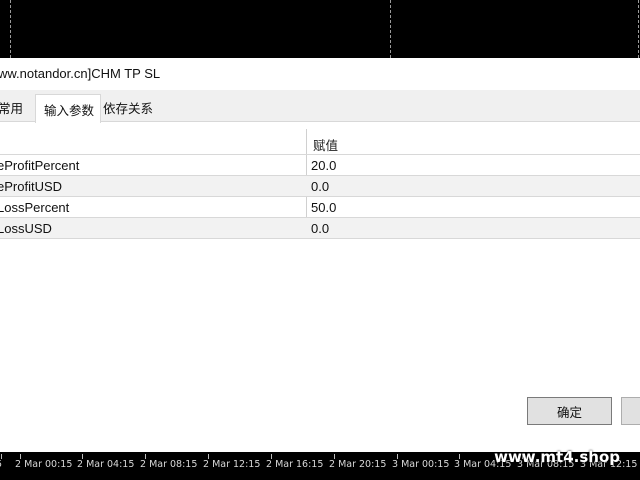 The image size is (640, 480). What do you see at coordinates (295, 464) in the screenshot?
I see `time-axis-label: 2 Mar 16:15` at bounding box center [295, 464].